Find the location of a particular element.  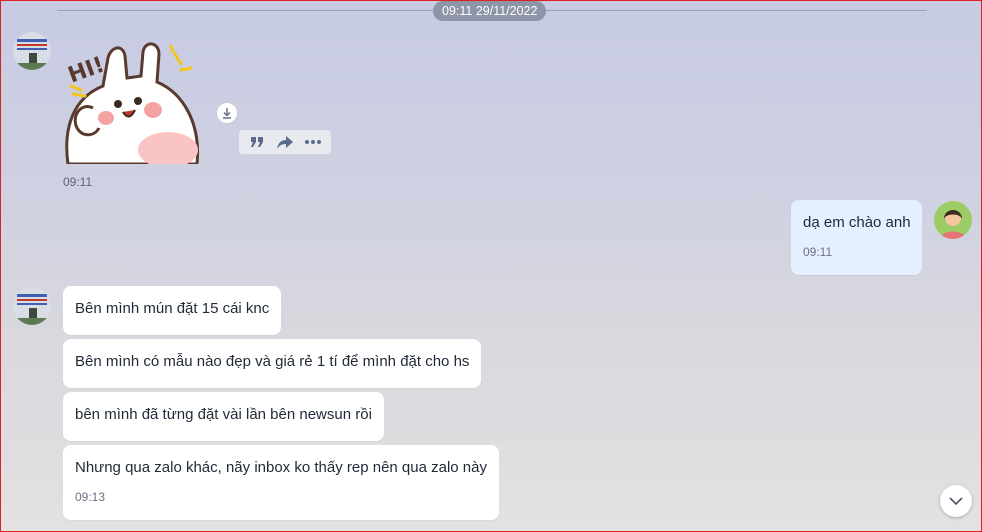

sticker-text: HI! is located at coordinates (86, 70).